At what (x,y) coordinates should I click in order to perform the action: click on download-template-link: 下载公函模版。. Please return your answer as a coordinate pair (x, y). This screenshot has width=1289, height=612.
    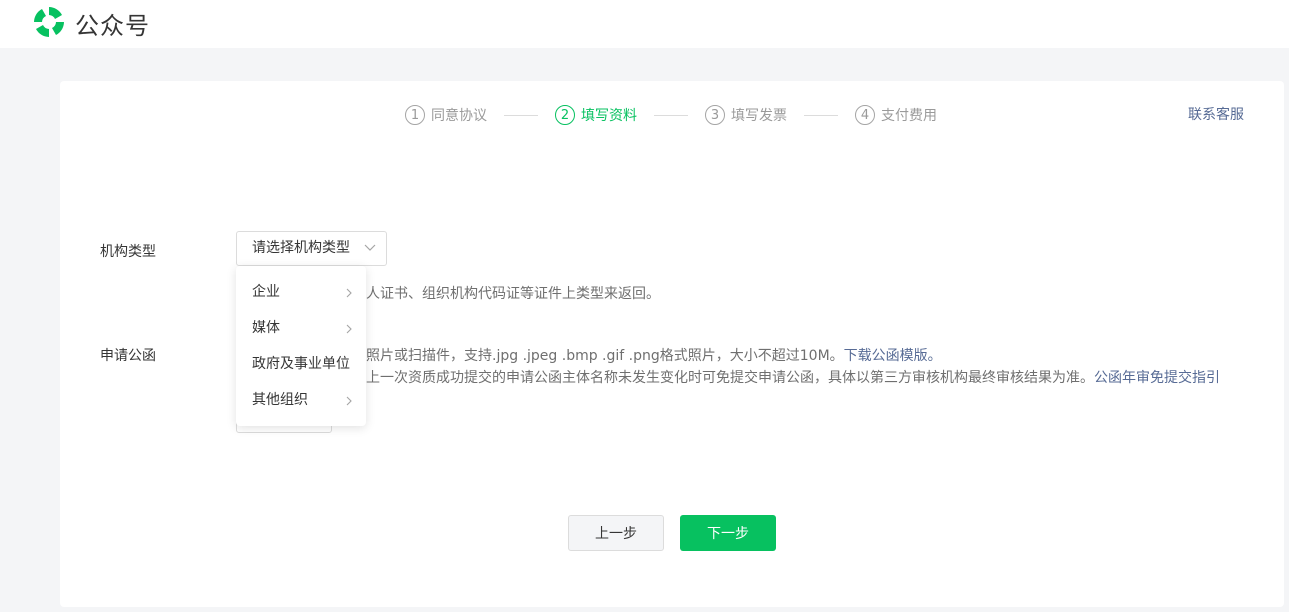
    Looking at the image, I should click on (893, 356).